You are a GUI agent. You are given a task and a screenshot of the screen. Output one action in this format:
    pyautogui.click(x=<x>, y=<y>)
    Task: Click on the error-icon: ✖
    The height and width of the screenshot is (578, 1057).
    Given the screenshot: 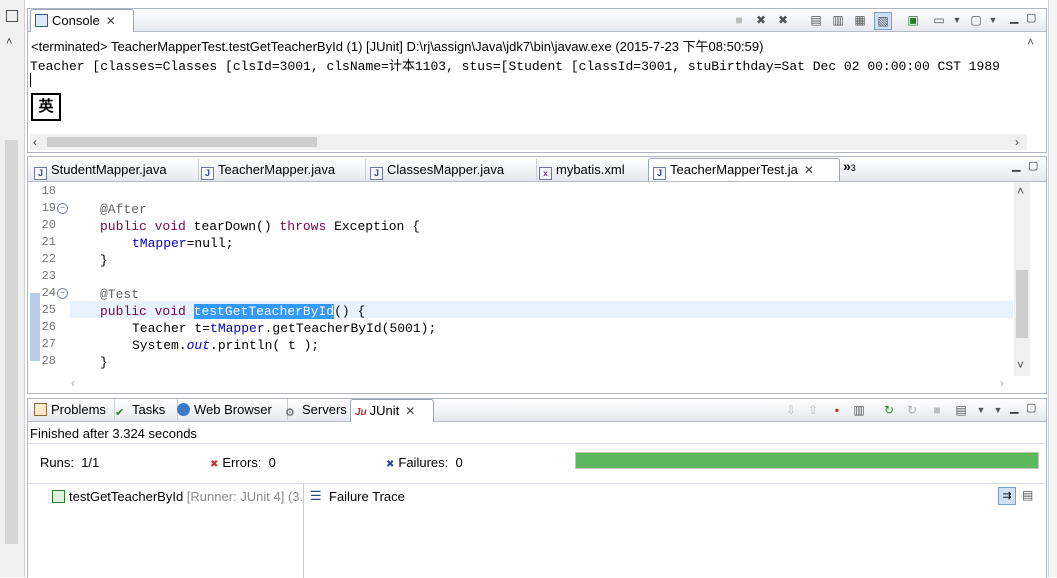 What is the action you would take?
    pyautogui.click(x=214, y=464)
    